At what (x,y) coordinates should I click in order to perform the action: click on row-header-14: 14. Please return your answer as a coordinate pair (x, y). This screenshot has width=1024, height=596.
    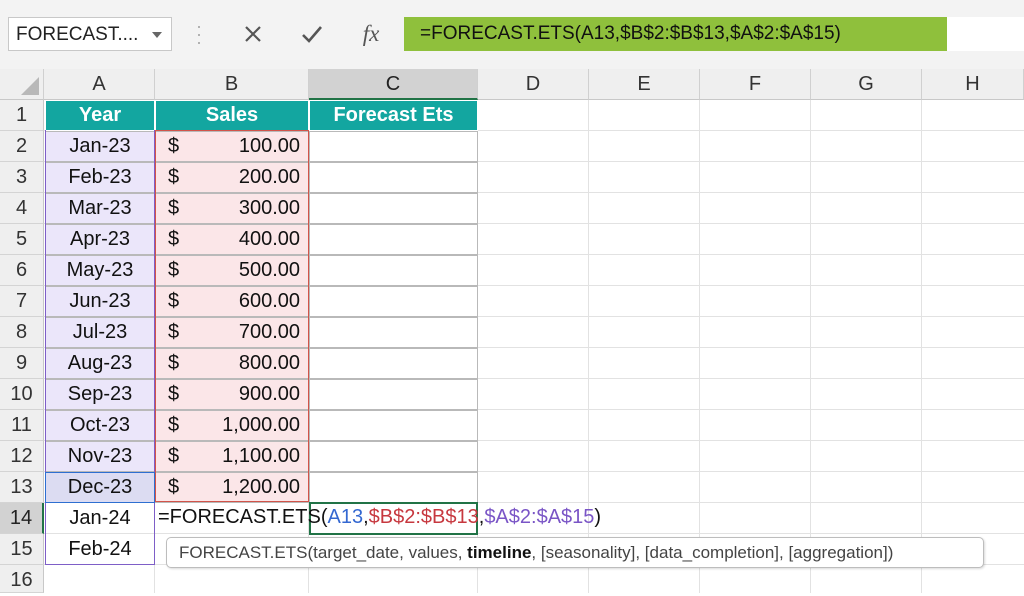
    Looking at the image, I should click on (22, 518).